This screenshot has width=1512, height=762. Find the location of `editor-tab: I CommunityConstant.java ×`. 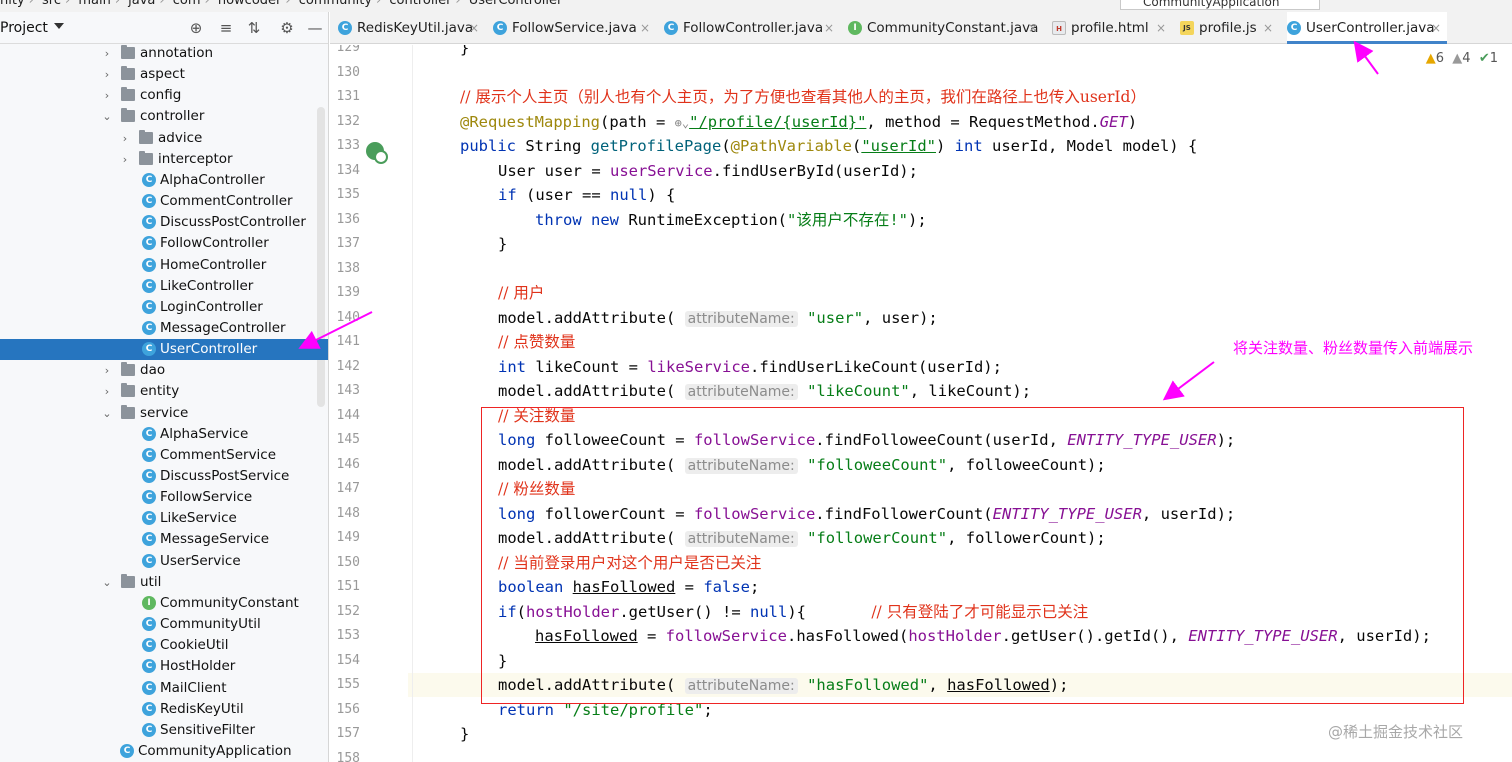

editor-tab: I CommunityConstant.java × is located at coordinates (946, 28).